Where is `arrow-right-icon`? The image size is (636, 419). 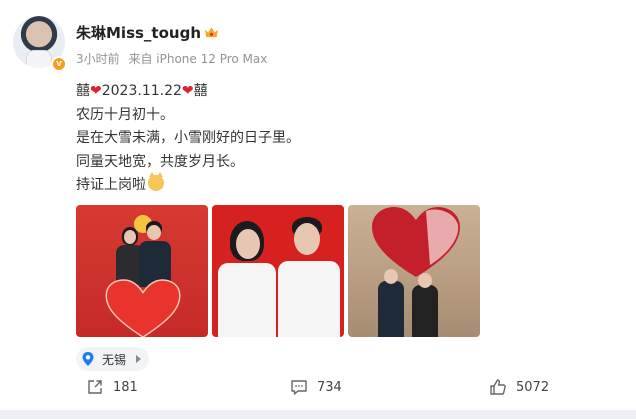
arrow-right-icon is located at coordinates (139, 359).